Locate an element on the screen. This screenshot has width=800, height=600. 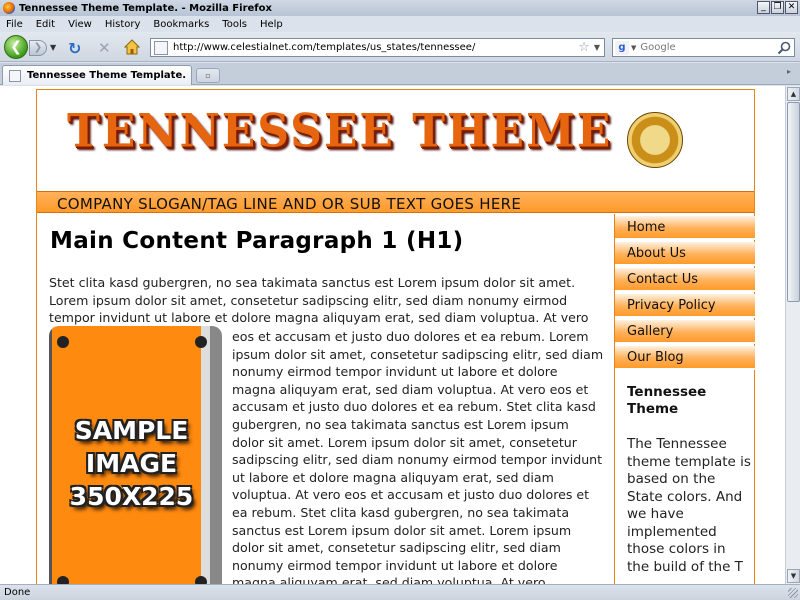
new-tab-icon: ▫ is located at coordinates (208, 75).